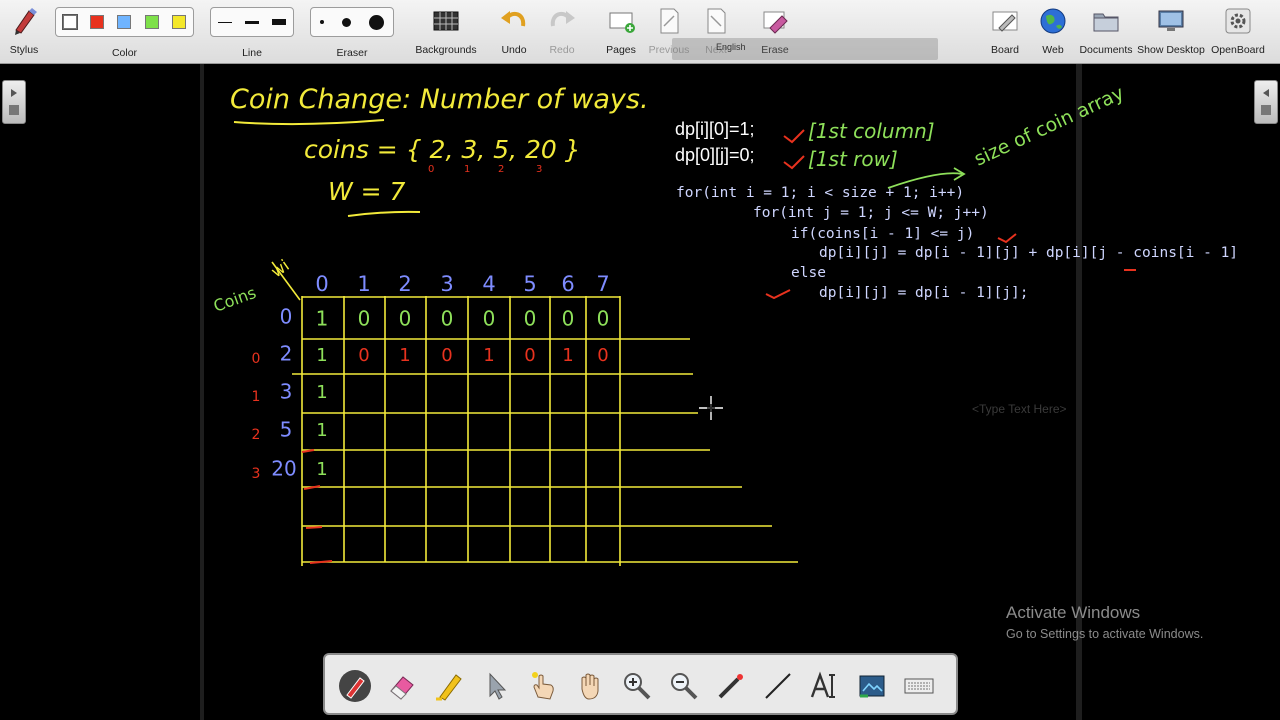 This screenshot has width=1280, height=720. Describe the element at coordinates (256, 416) in the screenshot. I see `row-indices: 0 1 2 3` at that location.